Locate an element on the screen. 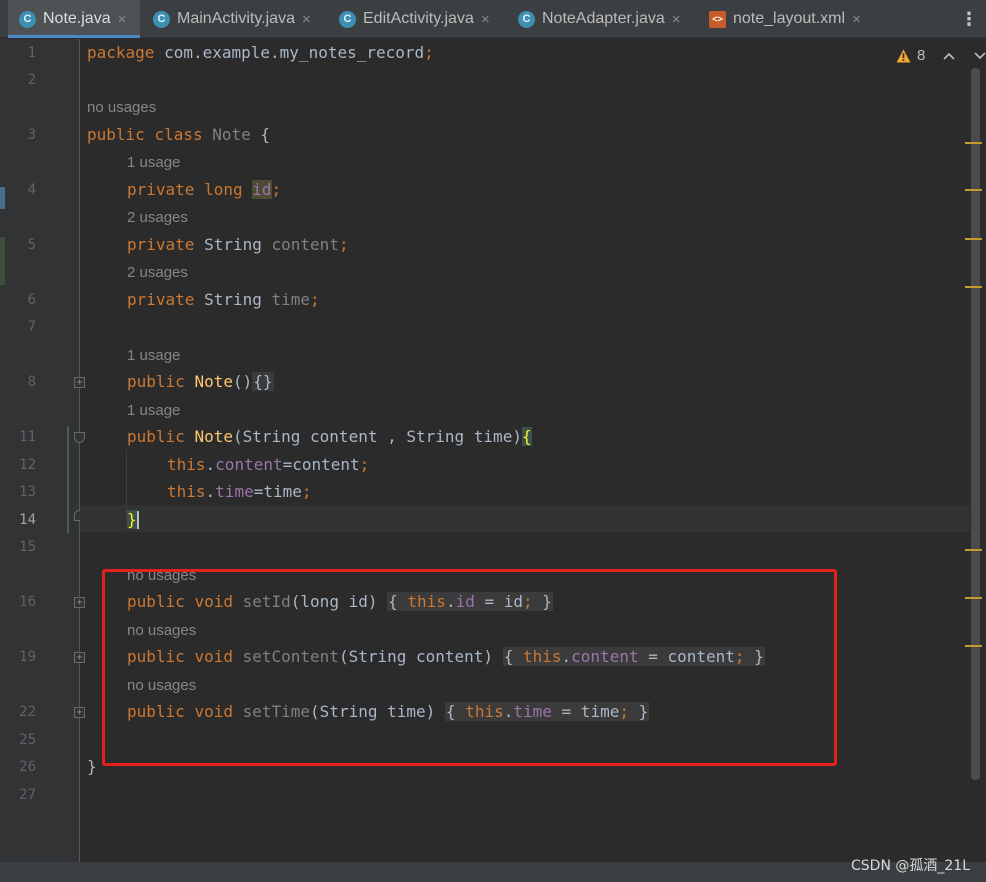 The image size is (986, 882). xml-file-icon: <> is located at coordinates (717, 19).